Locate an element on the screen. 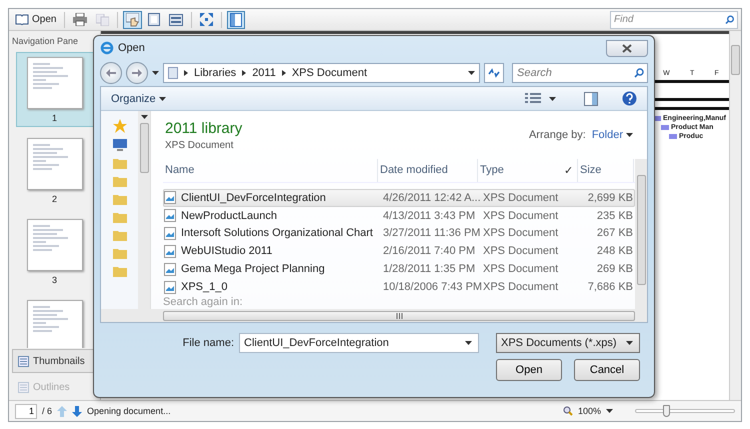  file-row: NewProductLaunch 4/13/2011 3:43 PM XPS Document 235 KB is located at coordinates (399, 215).